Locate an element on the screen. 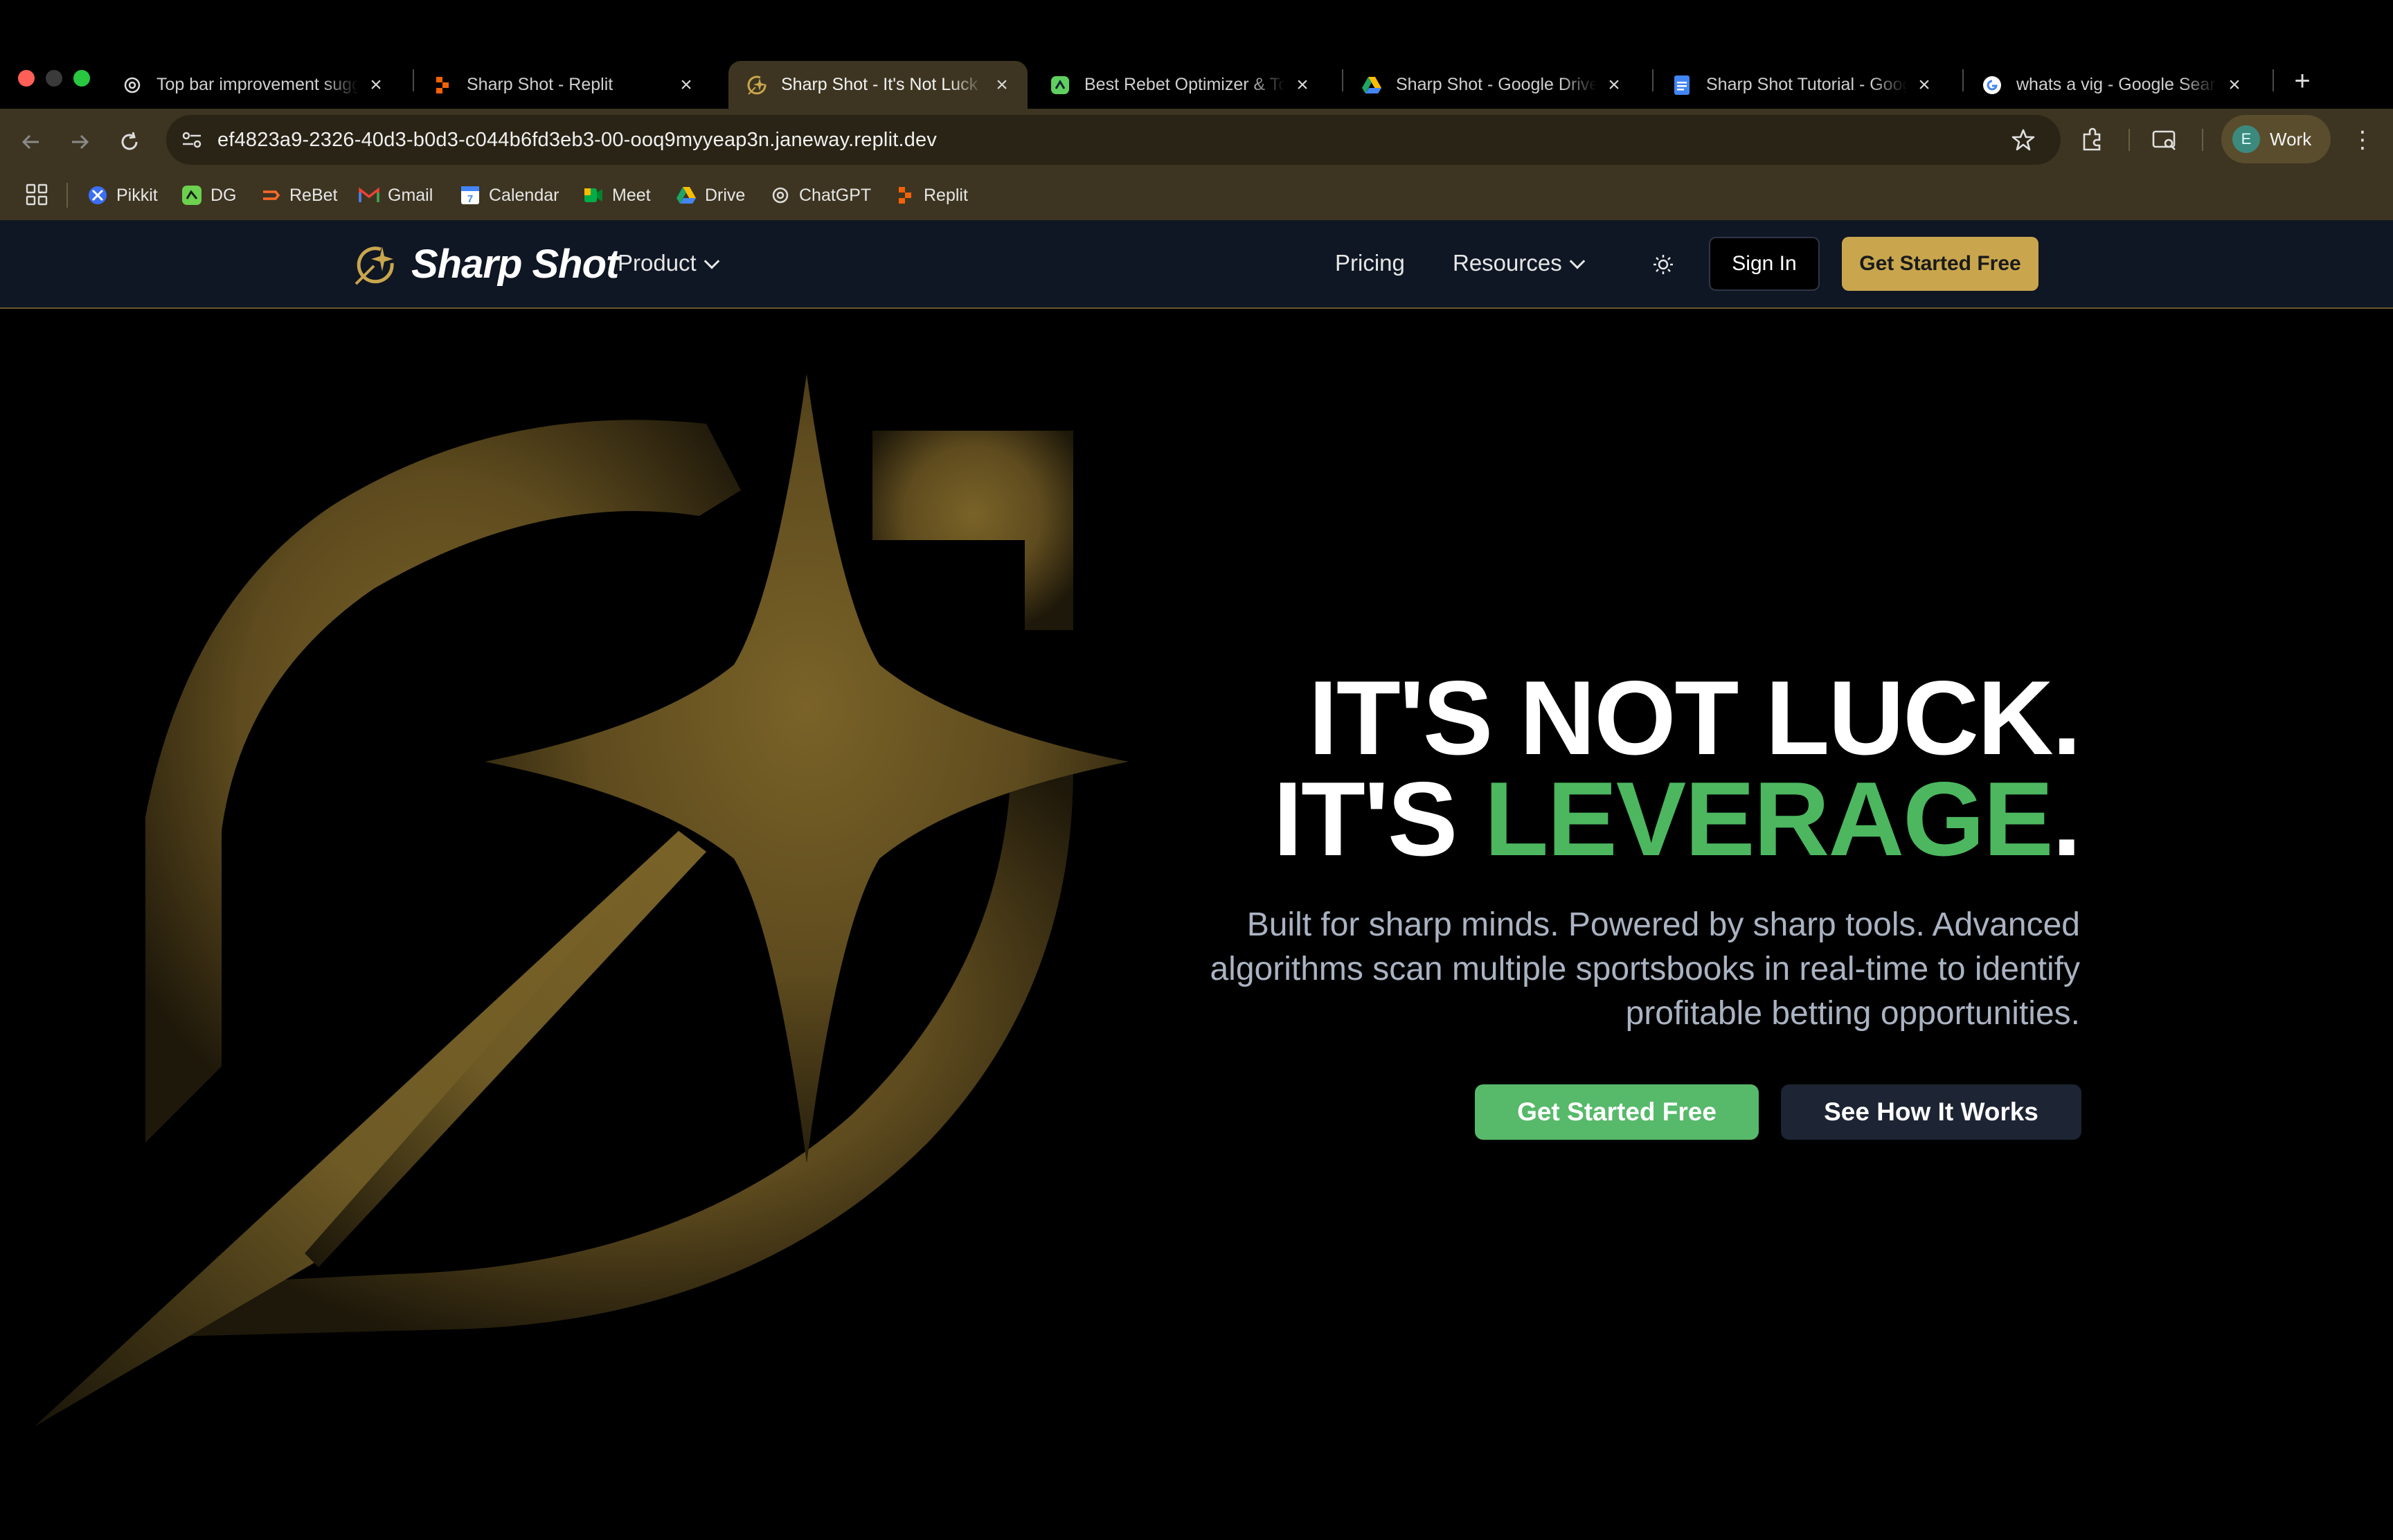 The image size is (2393, 1540). tab-search-icon is located at coordinates (2165, 140).